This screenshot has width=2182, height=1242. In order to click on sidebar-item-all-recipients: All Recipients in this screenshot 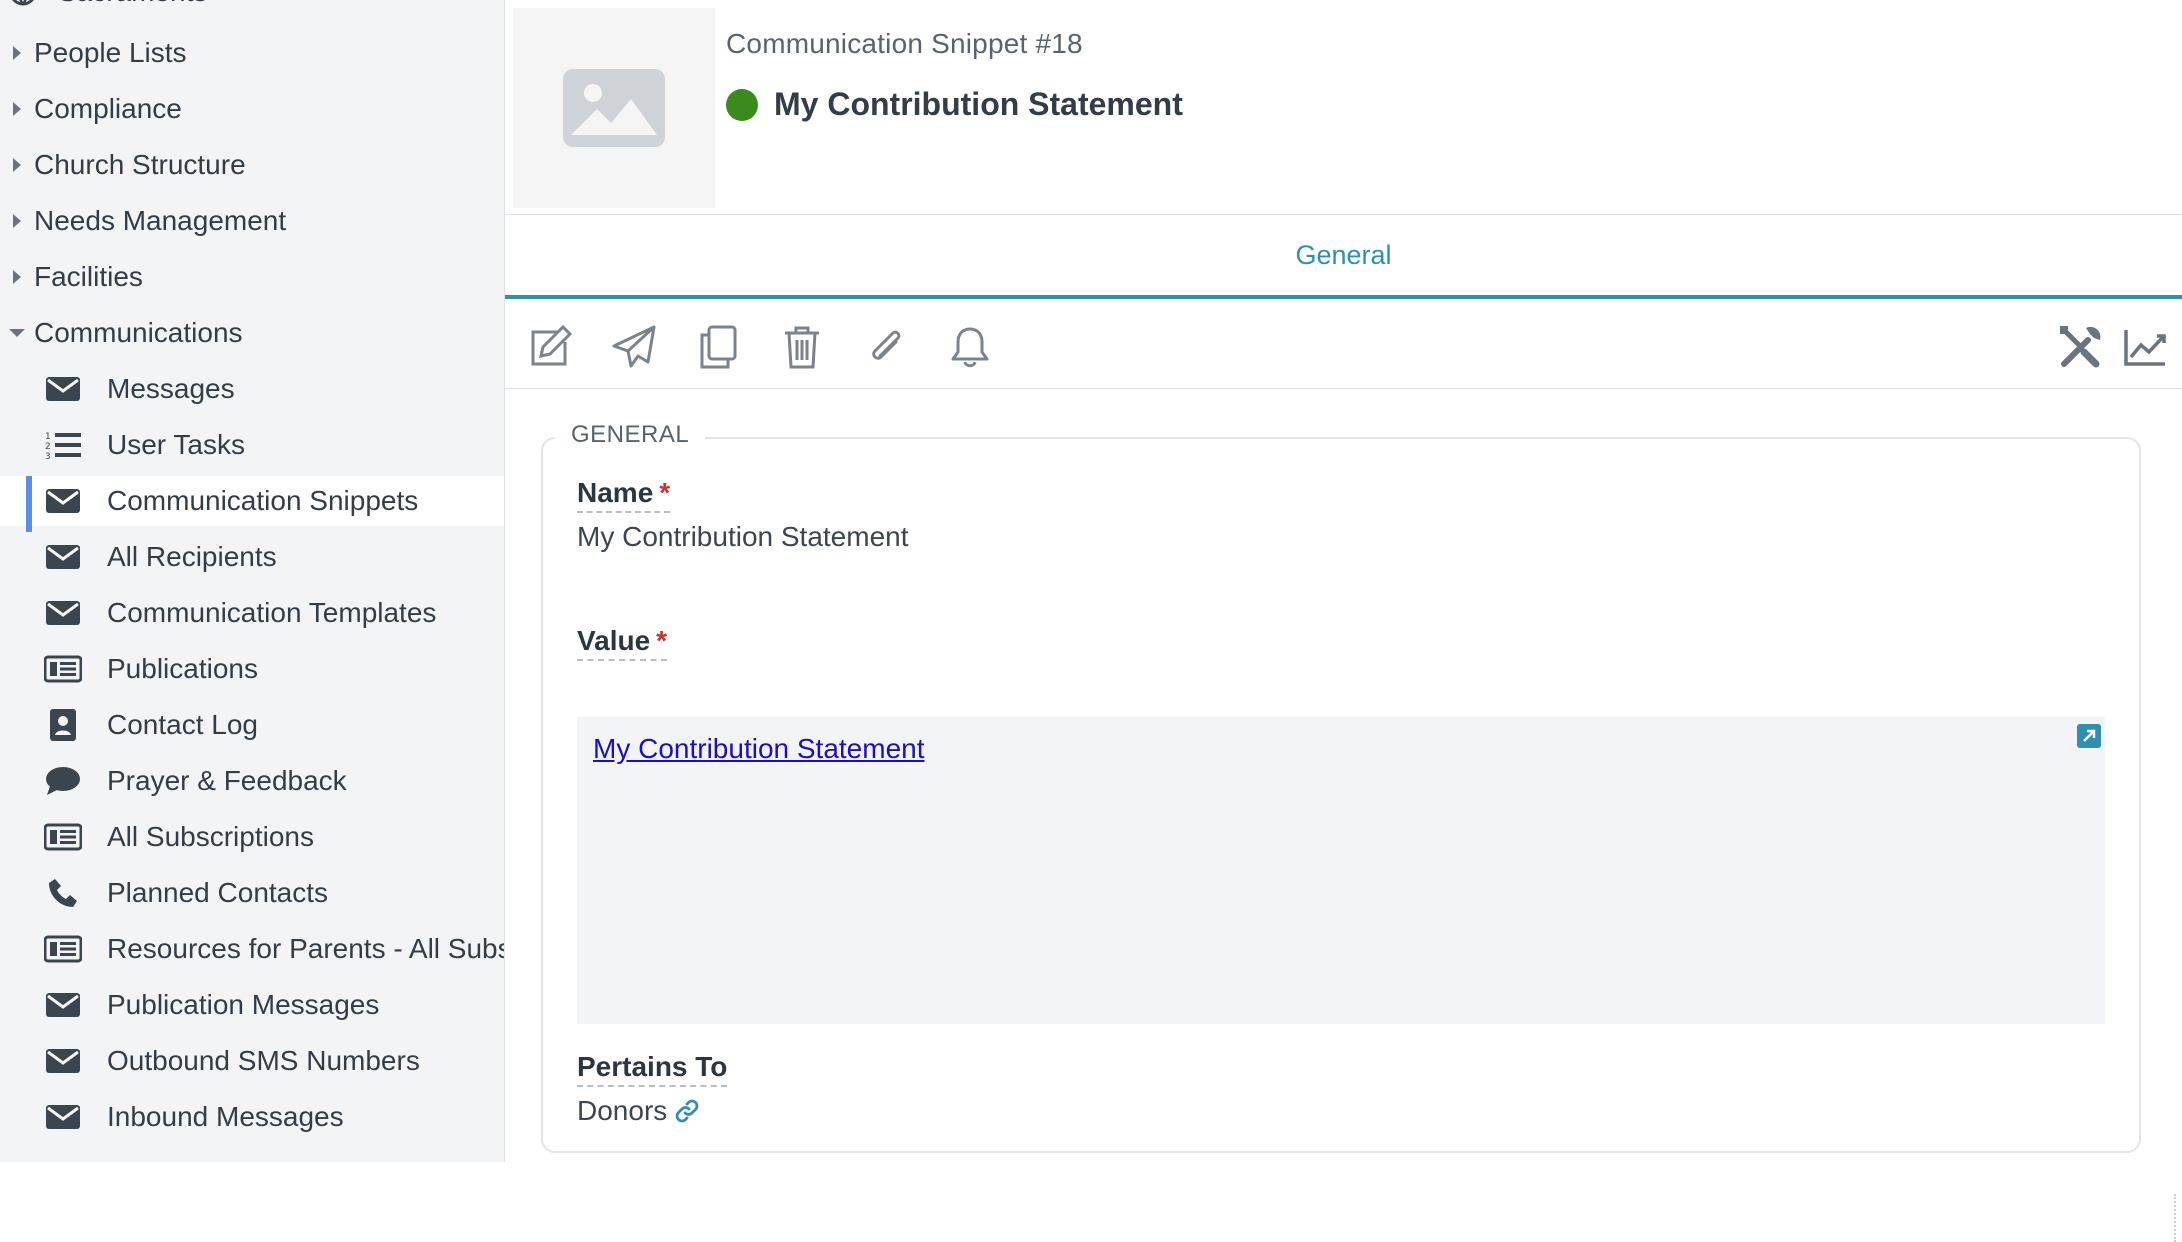, I will do `click(252, 557)`.